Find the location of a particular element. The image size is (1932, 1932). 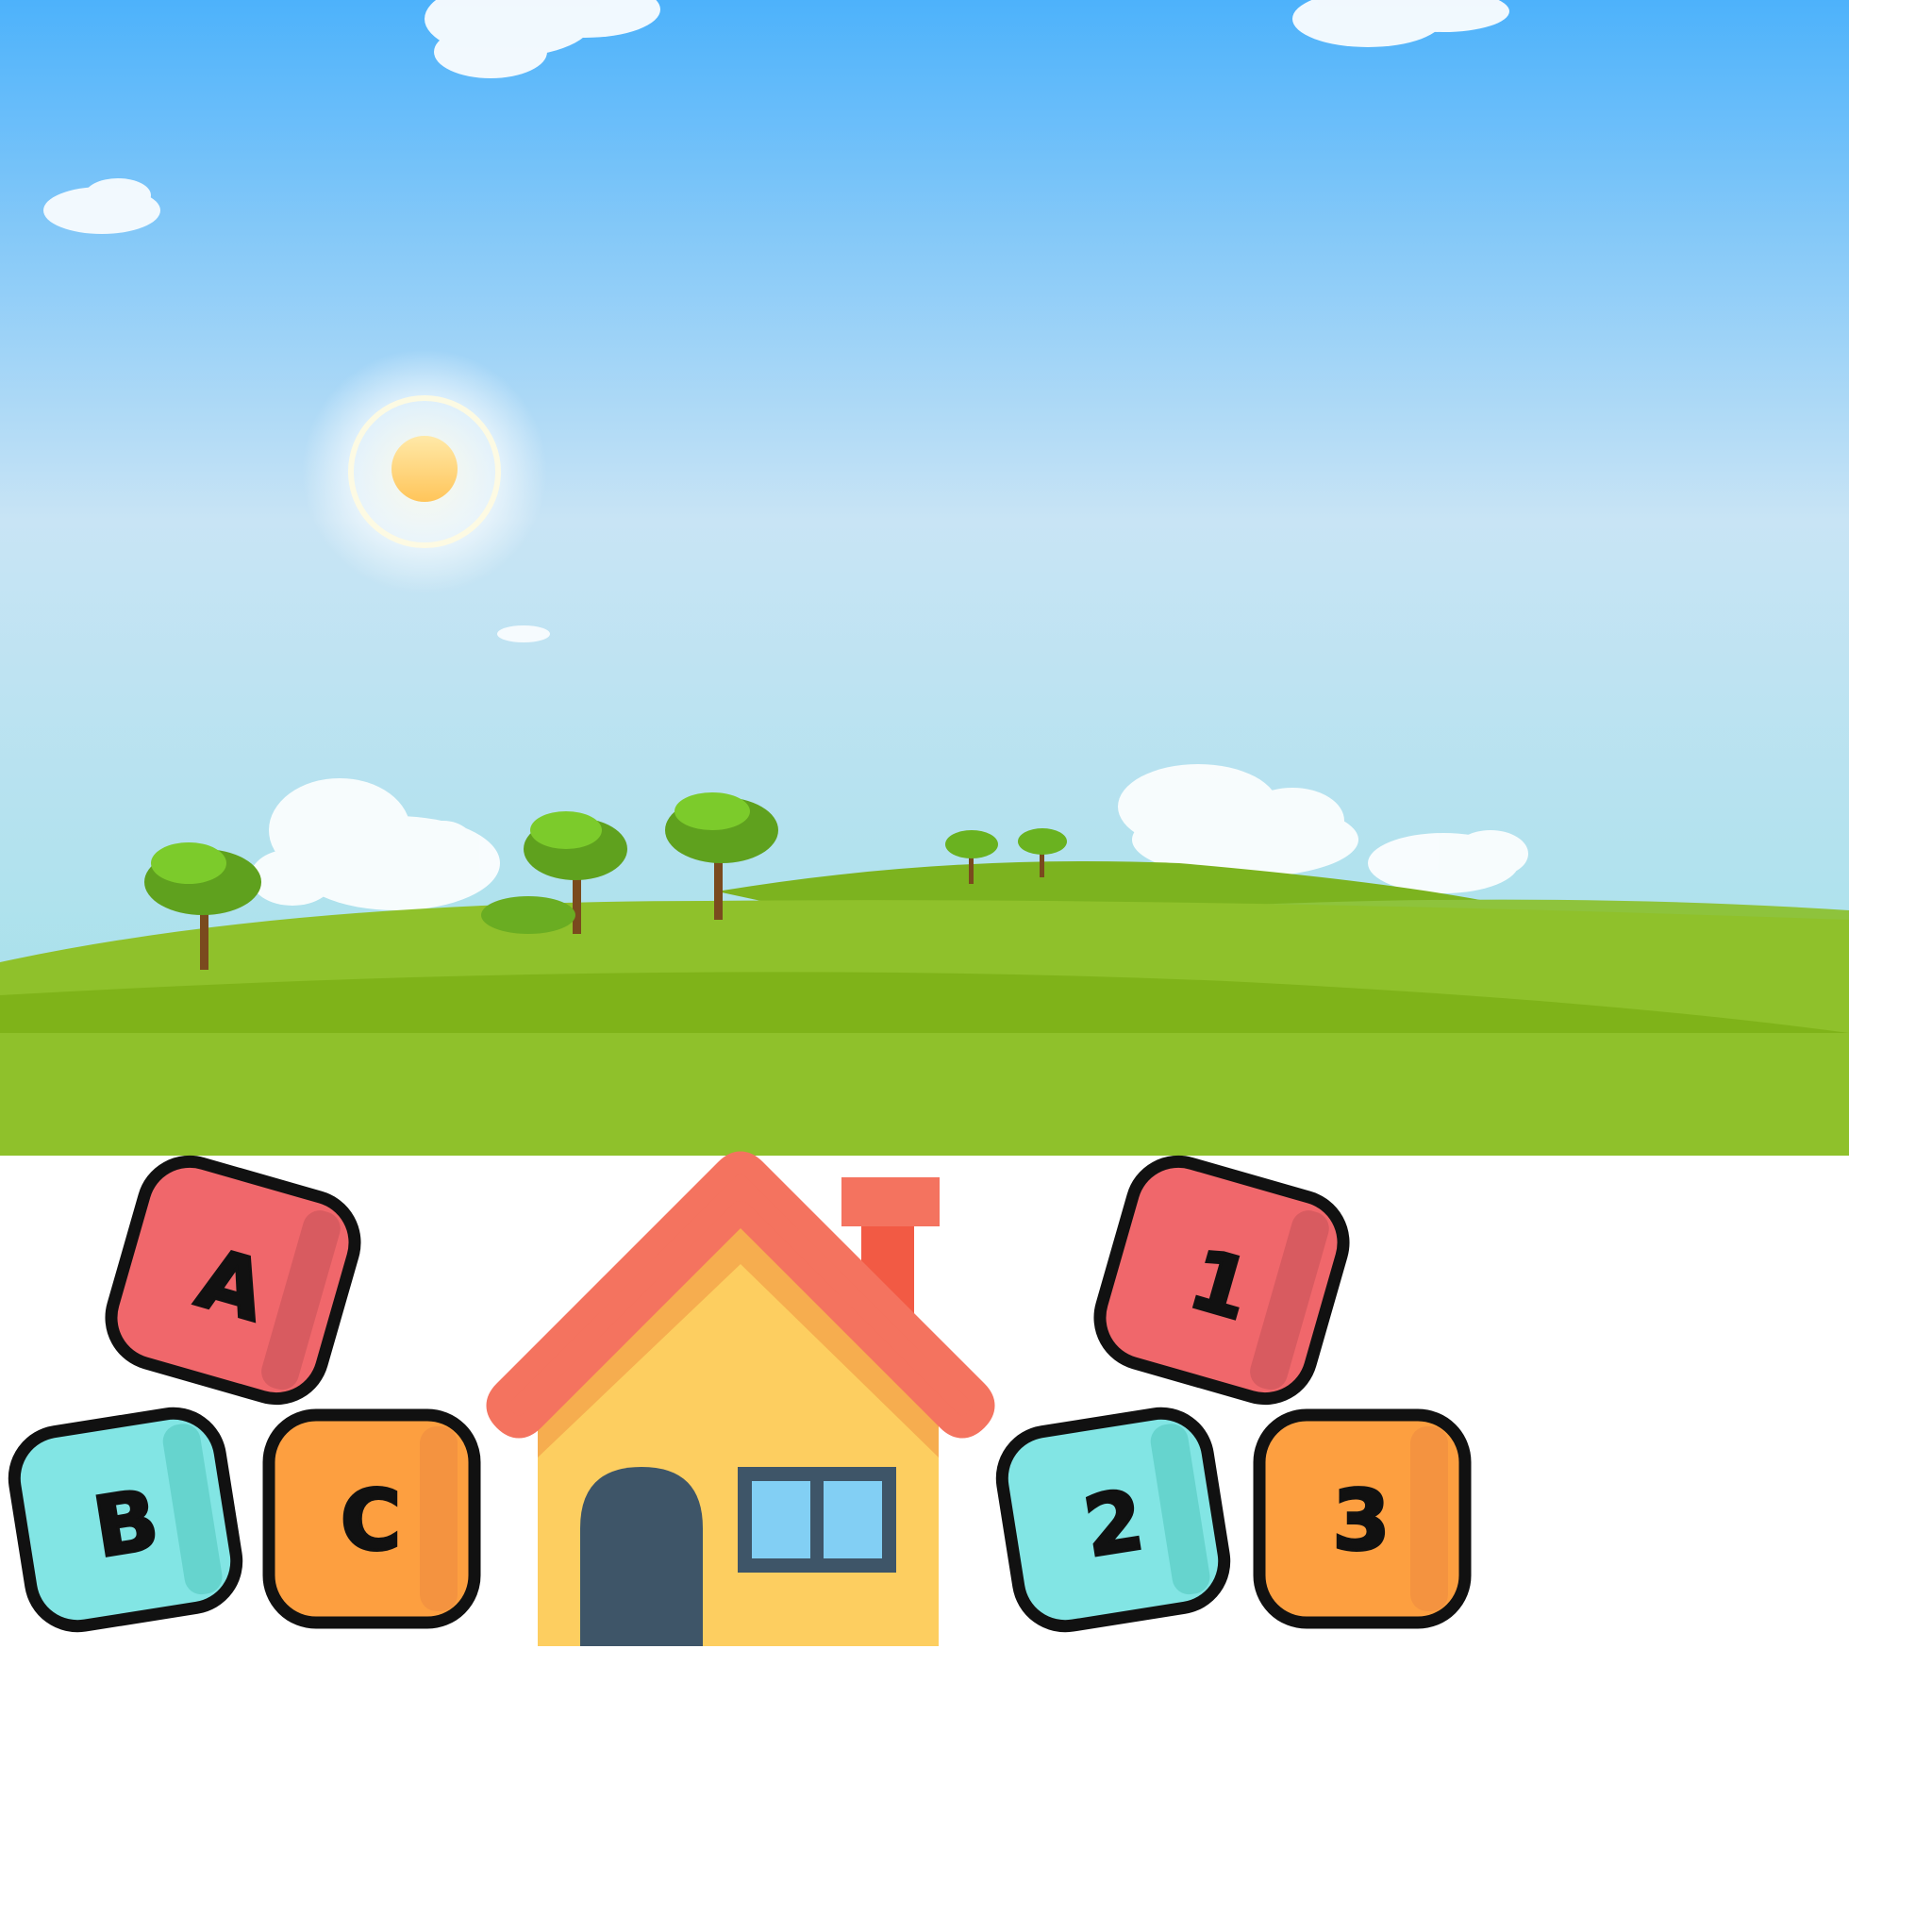

block-A: A is located at coordinates (233, 1280).